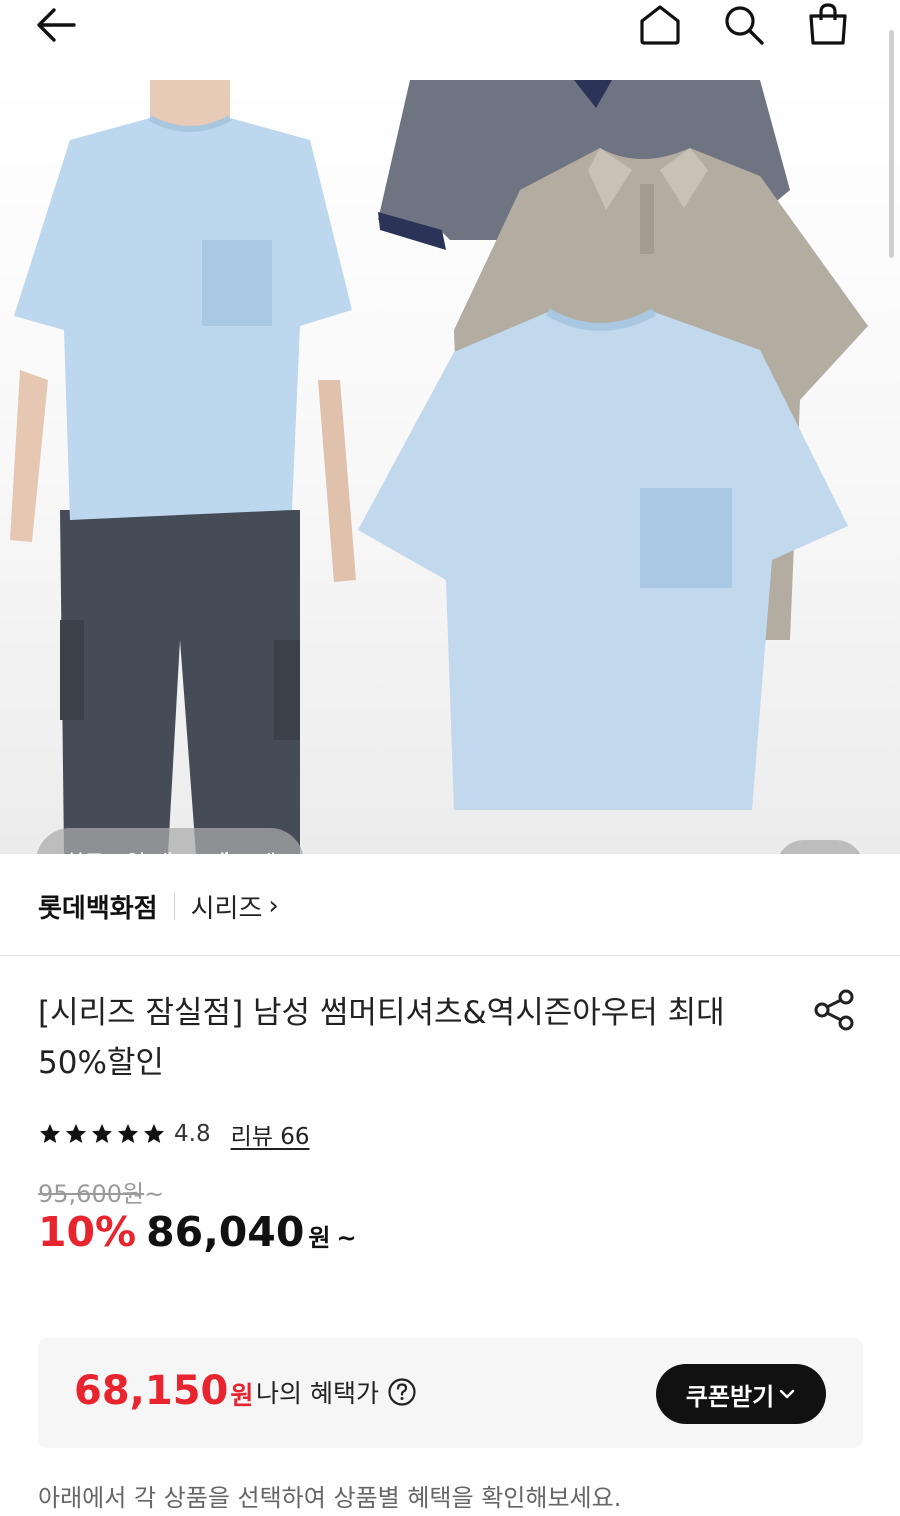 Image resolution: width=900 pixels, height=1516 pixels. I want to click on product-title: [시리즈 잠실점] 남성 썸머티셔츠&역시즌아우터 최대50%할인, so click(381, 1038).